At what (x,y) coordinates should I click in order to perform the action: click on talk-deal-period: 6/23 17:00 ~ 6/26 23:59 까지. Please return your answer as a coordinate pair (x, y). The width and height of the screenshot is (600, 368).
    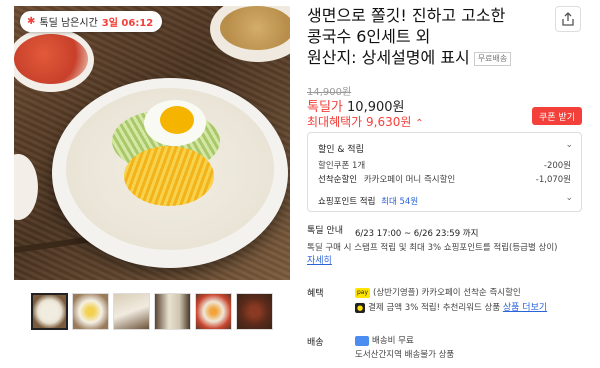
    Looking at the image, I should click on (417, 234).